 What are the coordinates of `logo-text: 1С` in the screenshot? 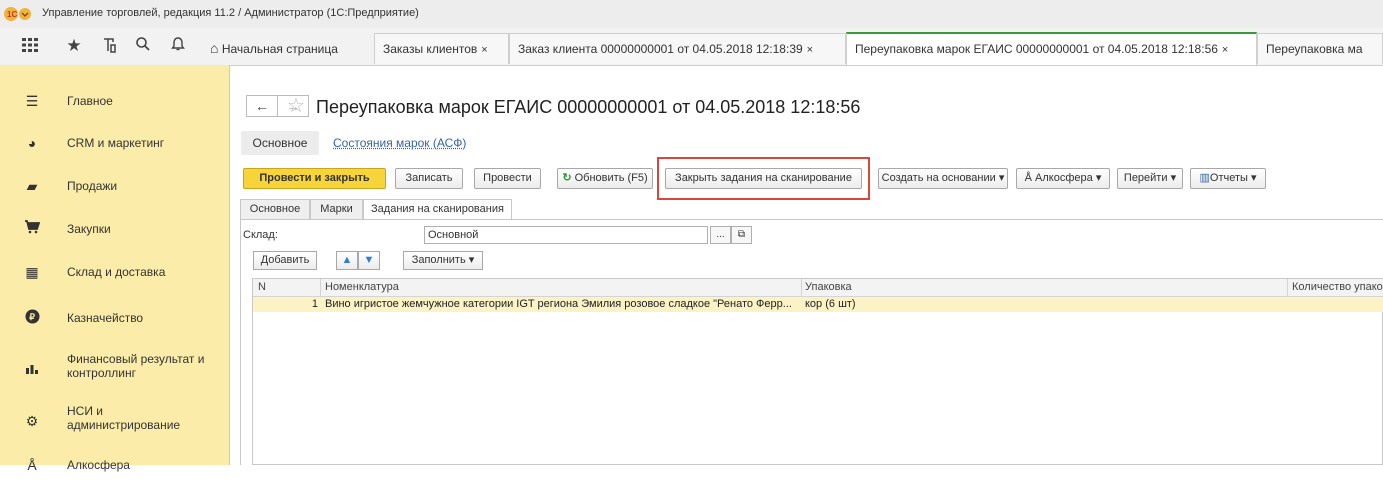 It's located at (12, 14).